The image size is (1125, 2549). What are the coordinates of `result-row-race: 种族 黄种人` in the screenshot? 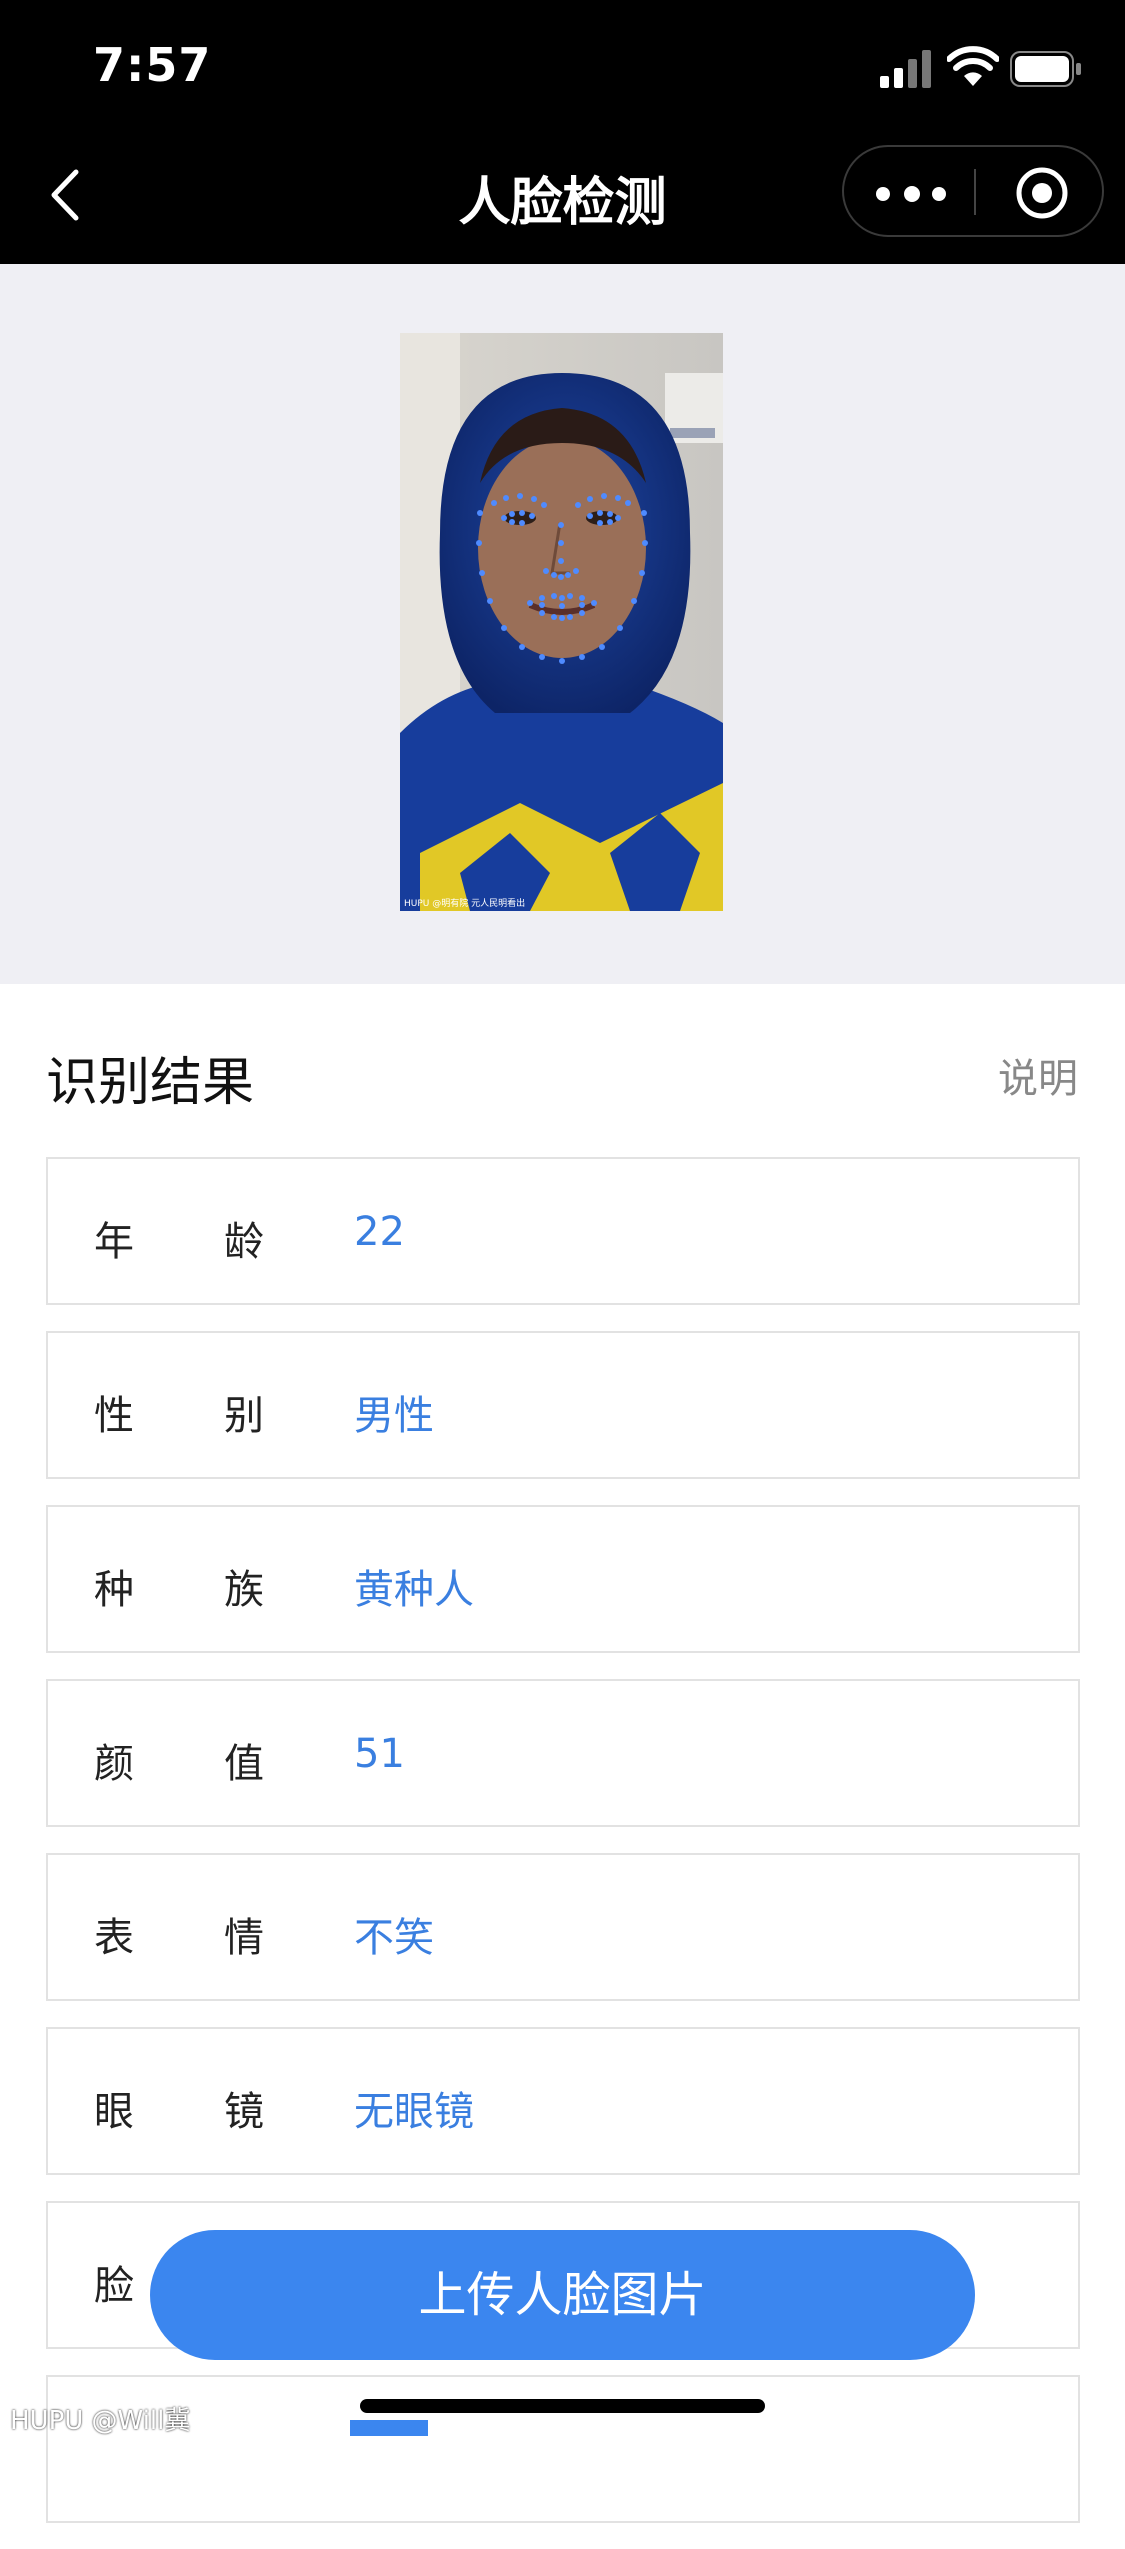 It's located at (563, 1579).